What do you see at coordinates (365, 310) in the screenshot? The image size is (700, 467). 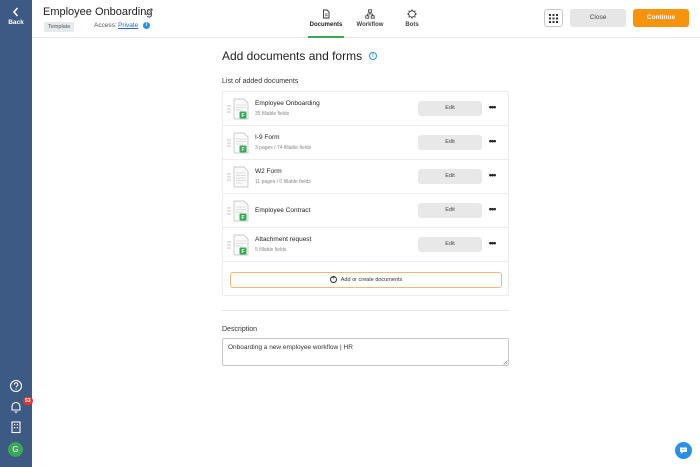 I see `section-divider` at bounding box center [365, 310].